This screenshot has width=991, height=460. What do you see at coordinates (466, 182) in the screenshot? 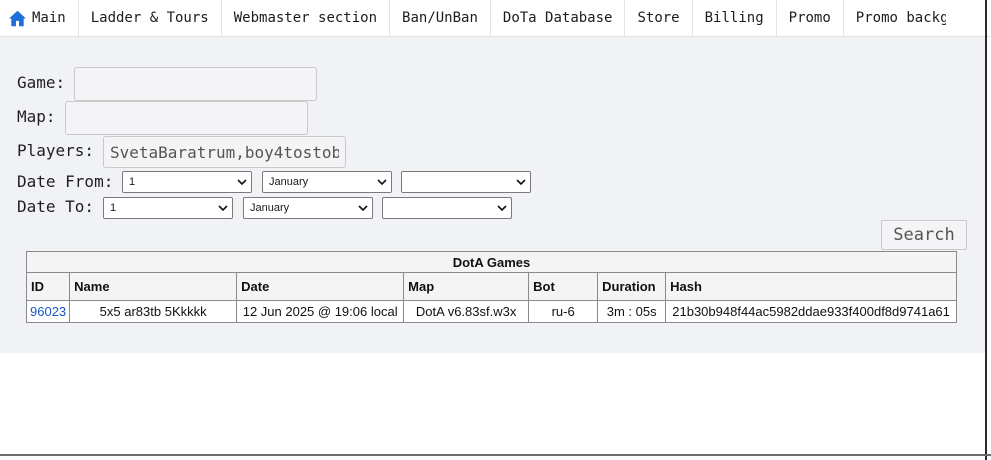
I see `date-from-year-select` at bounding box center [466, 182].